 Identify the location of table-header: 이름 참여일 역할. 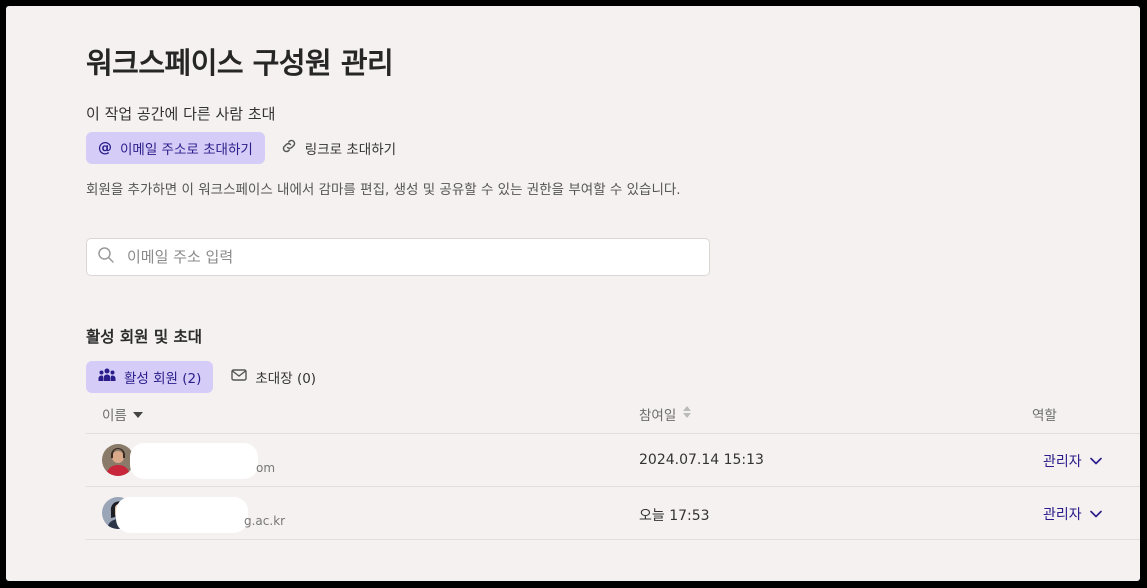
(613, 414).